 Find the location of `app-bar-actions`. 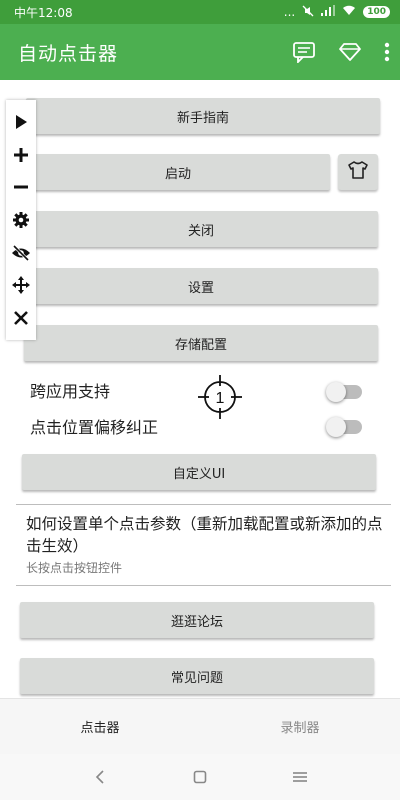

app-bar-actions is located at coordinates (341, 52).